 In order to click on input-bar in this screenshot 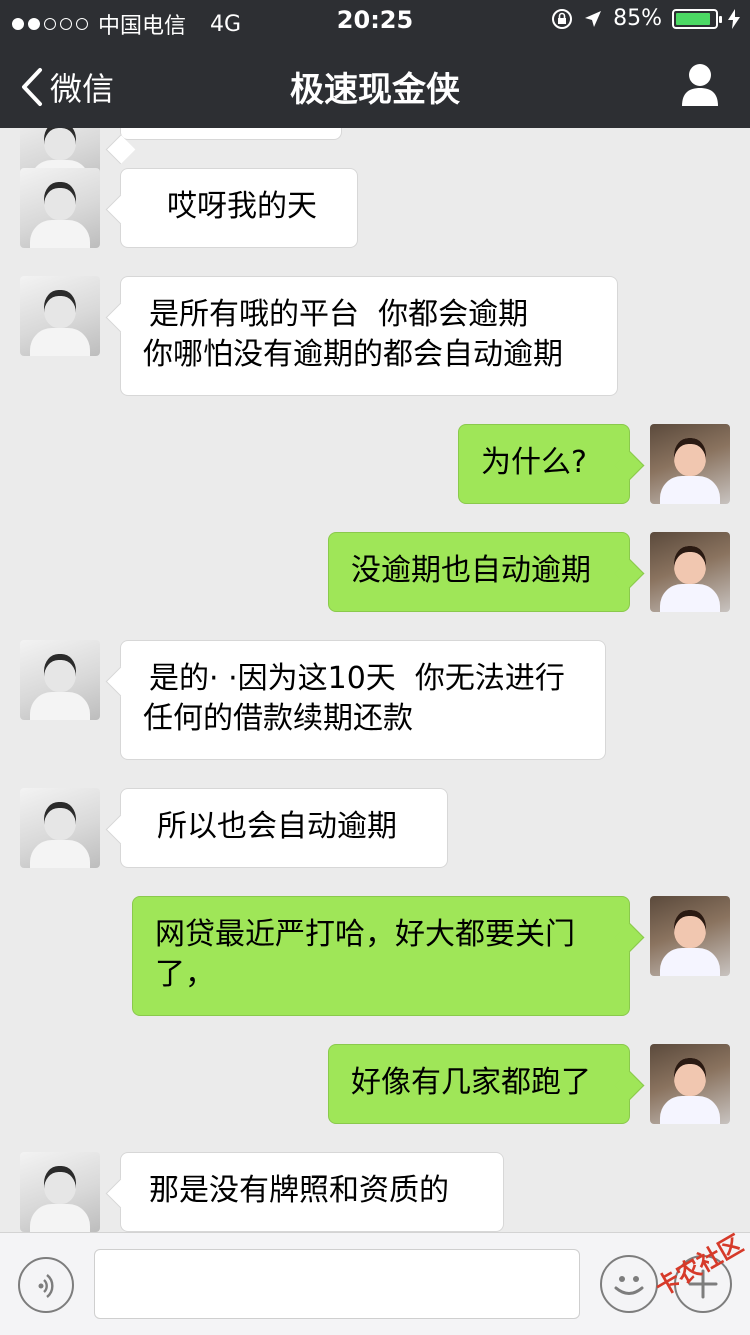, I will do `click(375, 1283)`.